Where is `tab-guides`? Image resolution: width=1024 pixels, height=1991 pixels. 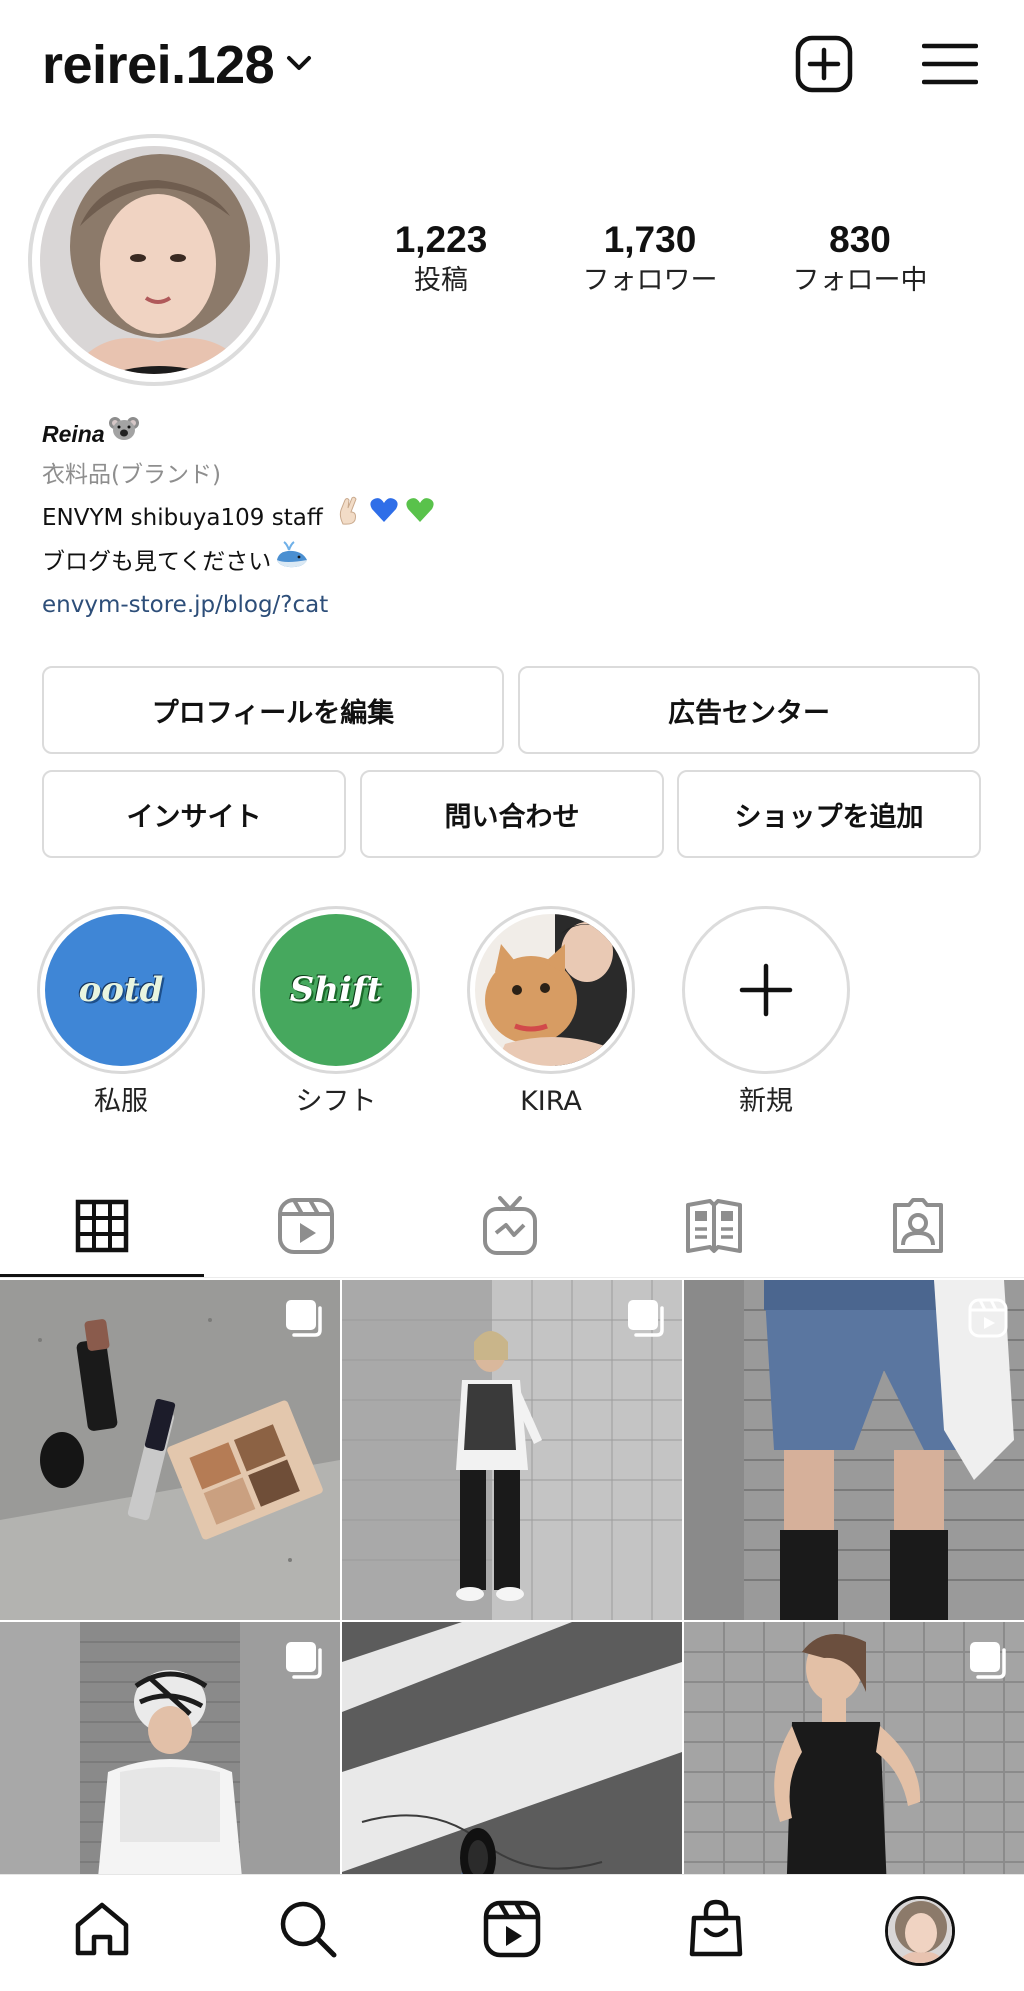
tab-guides is located at coordinates (714, 1228).